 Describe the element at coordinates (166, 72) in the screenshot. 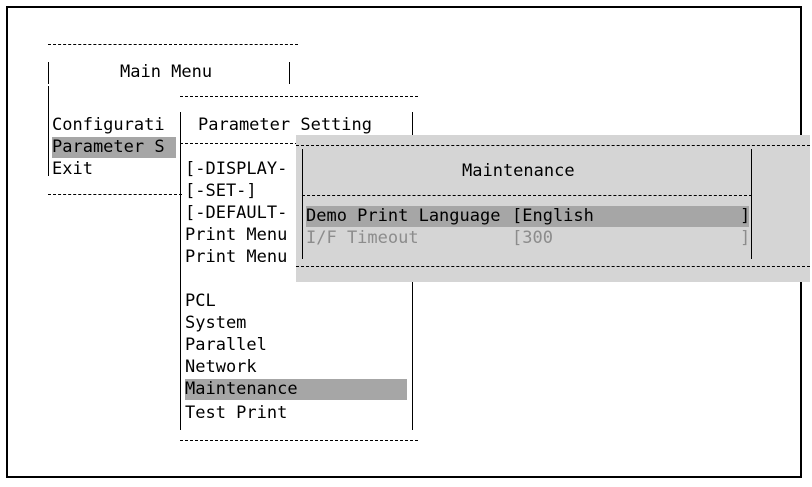

I see `main-menu-title: Main Menu` at that location.